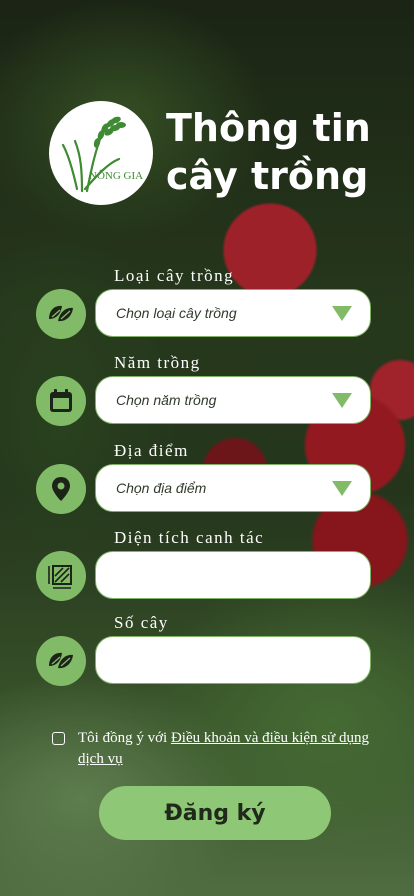  Describe the element at coordinates (116, 176) in the screenshot. I see `svg-text: NÔNG GIA` at that location.